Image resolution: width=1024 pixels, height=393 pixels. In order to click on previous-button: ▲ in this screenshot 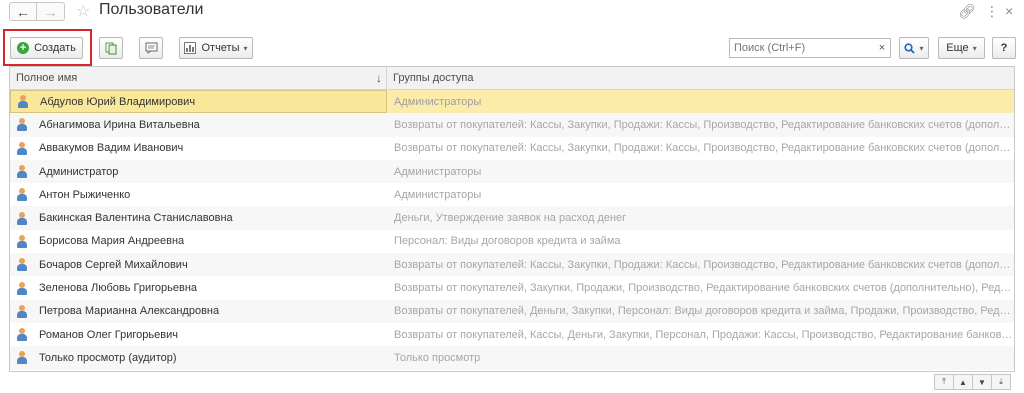, I will do `click(963, 382)`.